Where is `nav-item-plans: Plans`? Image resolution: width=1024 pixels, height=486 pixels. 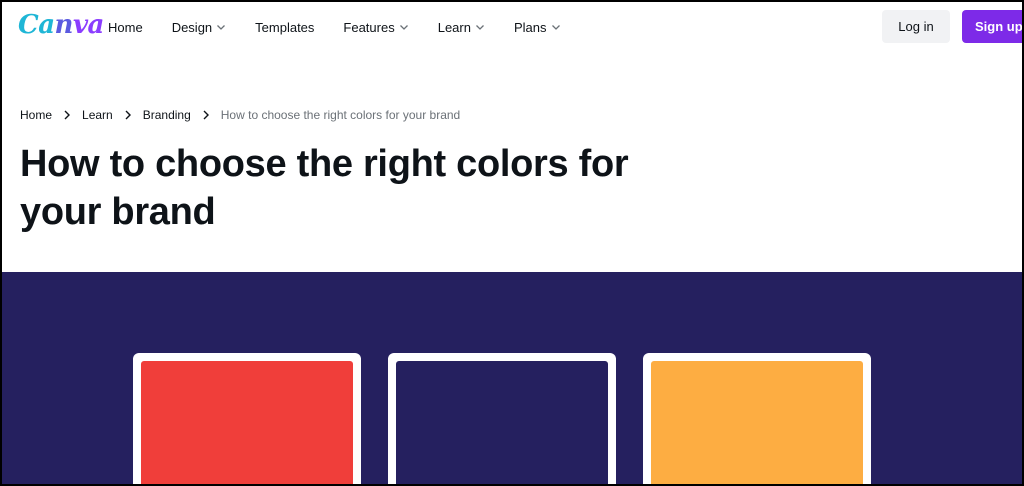 nav-item-plans: Plans is located at coordinates (537, 27).